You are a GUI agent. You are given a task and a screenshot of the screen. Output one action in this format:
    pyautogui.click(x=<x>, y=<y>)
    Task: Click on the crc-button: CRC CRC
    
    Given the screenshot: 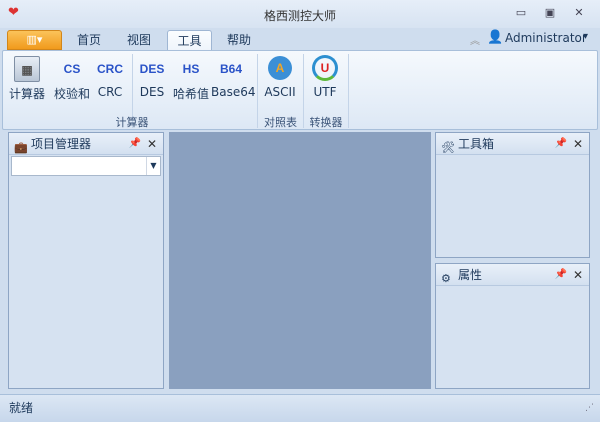 What is the action you would take?
    pyautogui.click(x=110, y=79)
    